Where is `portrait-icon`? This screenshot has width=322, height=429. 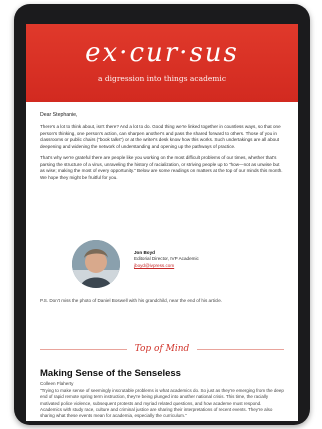
portrait-icon is located at coordinates (96, 264).